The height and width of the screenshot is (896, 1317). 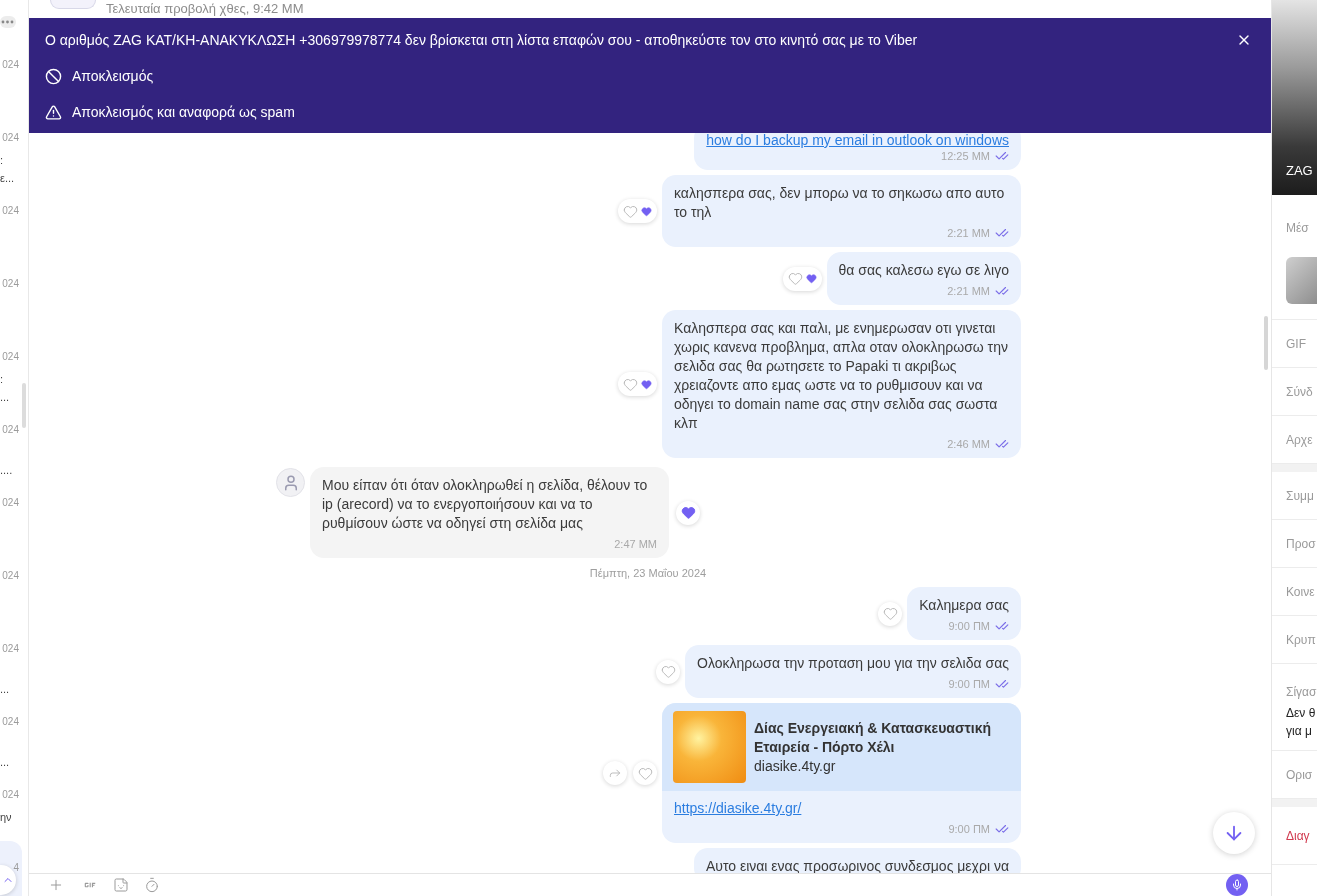 What do you see at coordinates (841, 376) in the screenshot?
I see `message-text: Καλησπερα σας και παλι, με ενημερωσαν οτι γινεται χωρις κανενα προβλημα, απλα οταν ολοκληρωσω την σελιδα σας θα ρωτησετε το Papaki τι ακριβως χρειαζοντε απο εμας ωστε να το ρυθμισουν και να οδηγει το domain name σας στην σελιδα σας σωστα κλπ` at bounding box center [841, 376].